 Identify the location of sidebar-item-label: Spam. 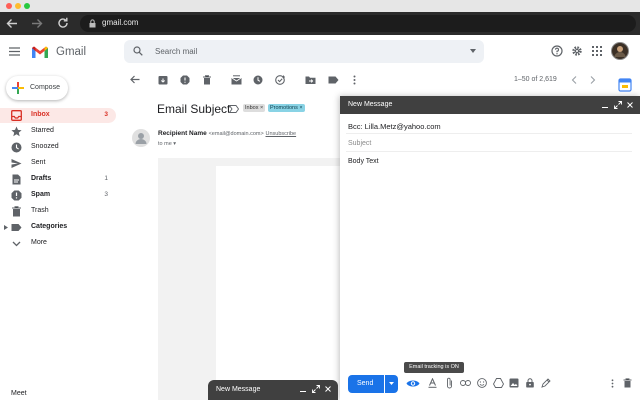
(41, 194).